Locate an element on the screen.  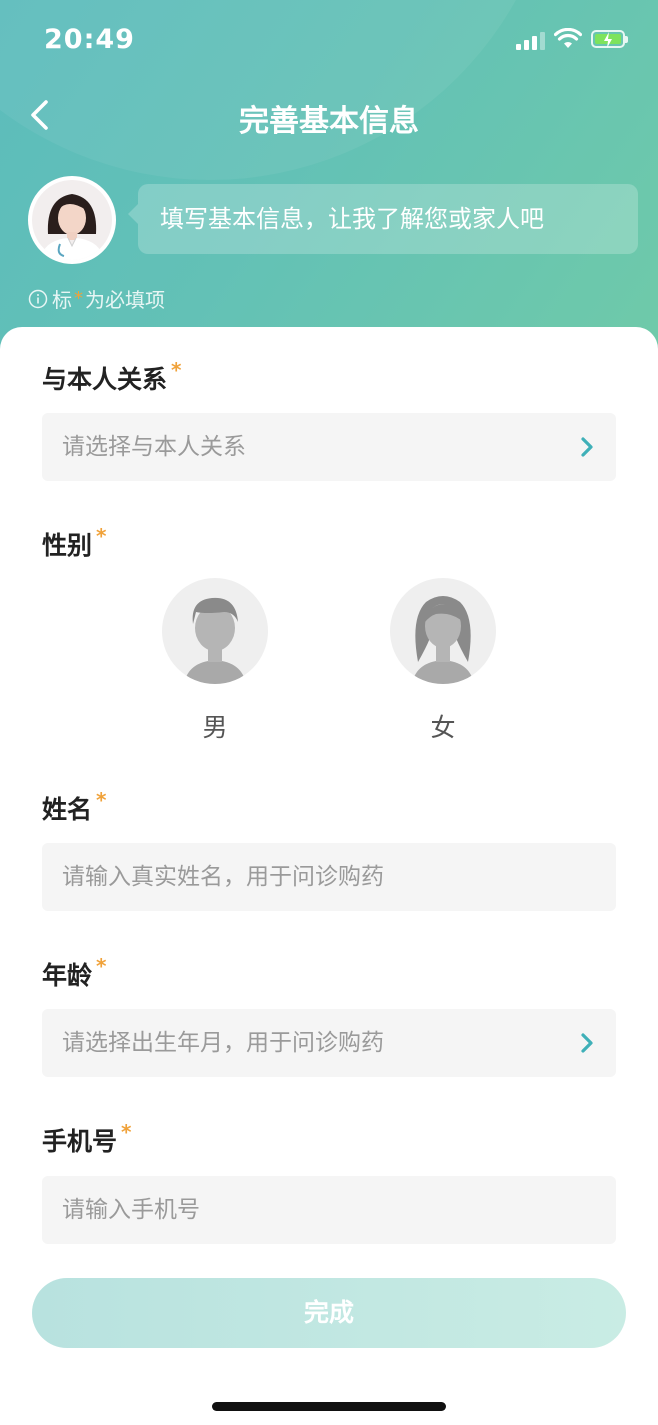
assistant-message-bubble: 填写基本信息，让我了解您或家人吧 is located at coordinates (383, 219).